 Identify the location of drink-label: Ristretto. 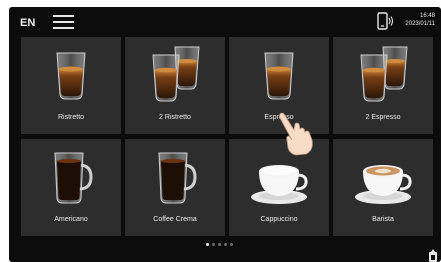
(71, 117).